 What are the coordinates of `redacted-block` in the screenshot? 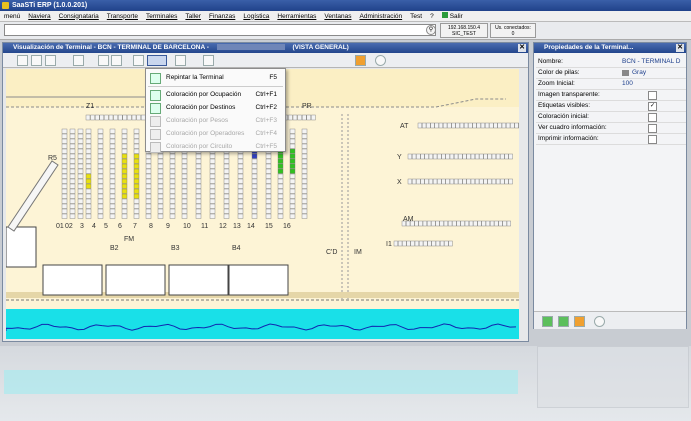 It's located at (250, 47).